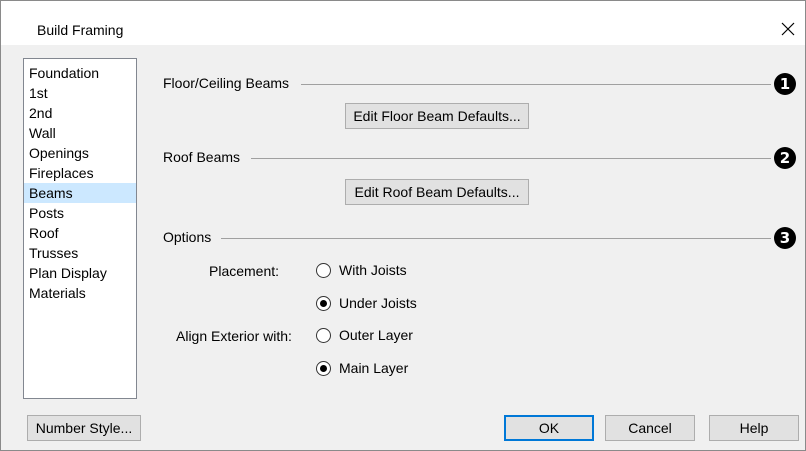  Describe the element at coordinates (323, 368) in the screenshot. I see `radio-main-layer-circle` at that location.